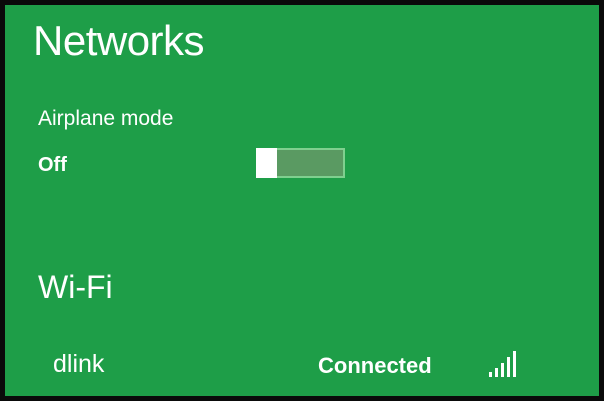 Image resolution: width=604 pixels, height=401 pixels. Describe the element at coordinates (375, 365) in the screenshot. I see `network-status: Connected` at that location.